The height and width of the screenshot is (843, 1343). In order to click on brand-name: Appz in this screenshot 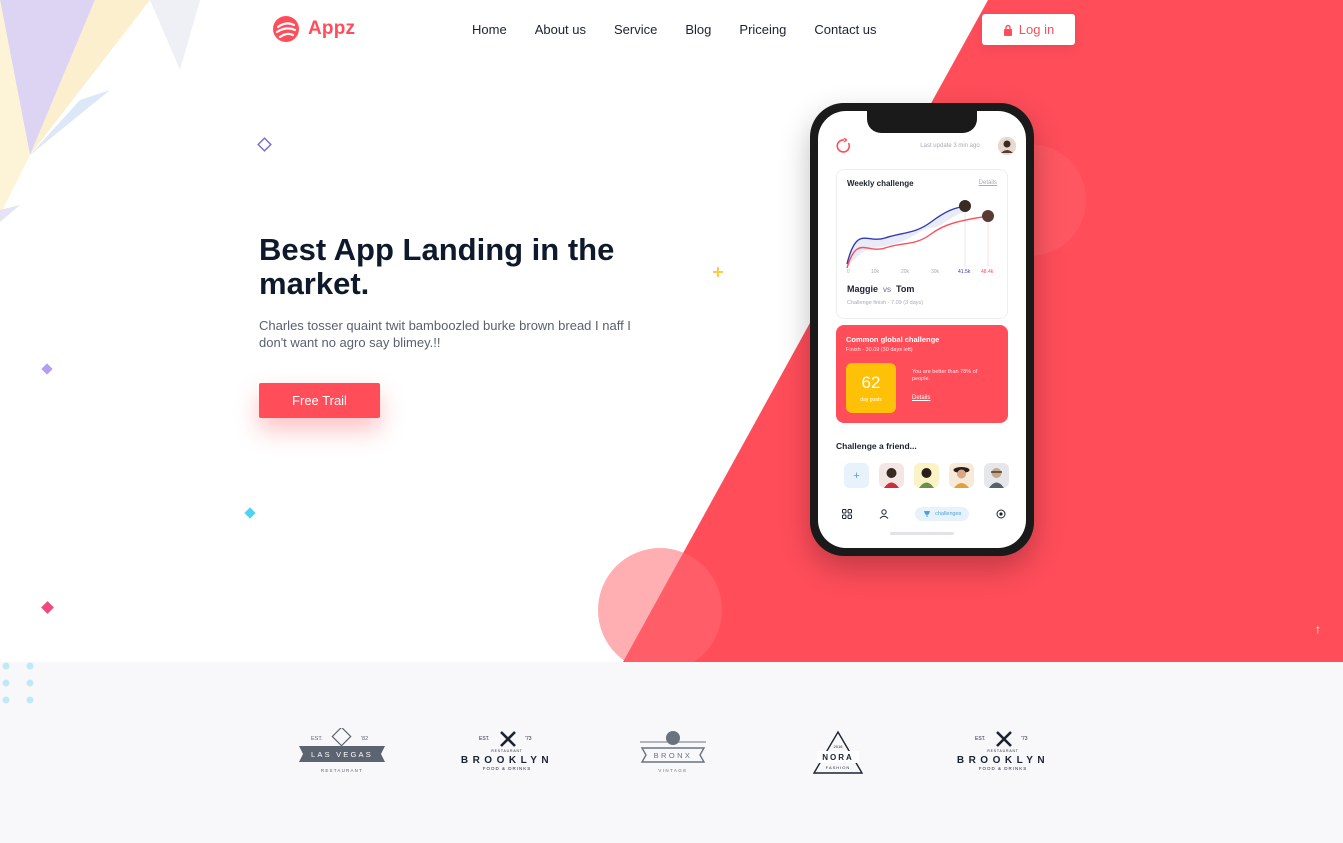, I will do `click(332, 28)`.